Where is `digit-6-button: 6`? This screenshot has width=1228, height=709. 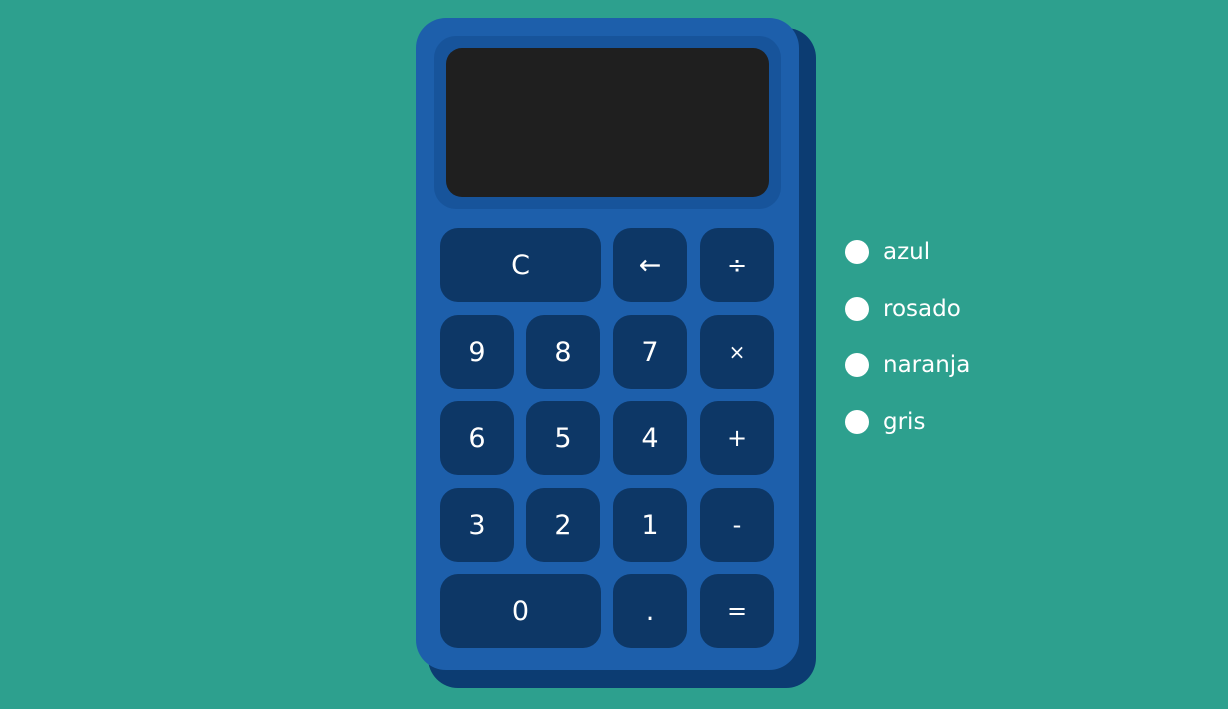 digit-6-button: 6 is located at coordinates (477, 438).